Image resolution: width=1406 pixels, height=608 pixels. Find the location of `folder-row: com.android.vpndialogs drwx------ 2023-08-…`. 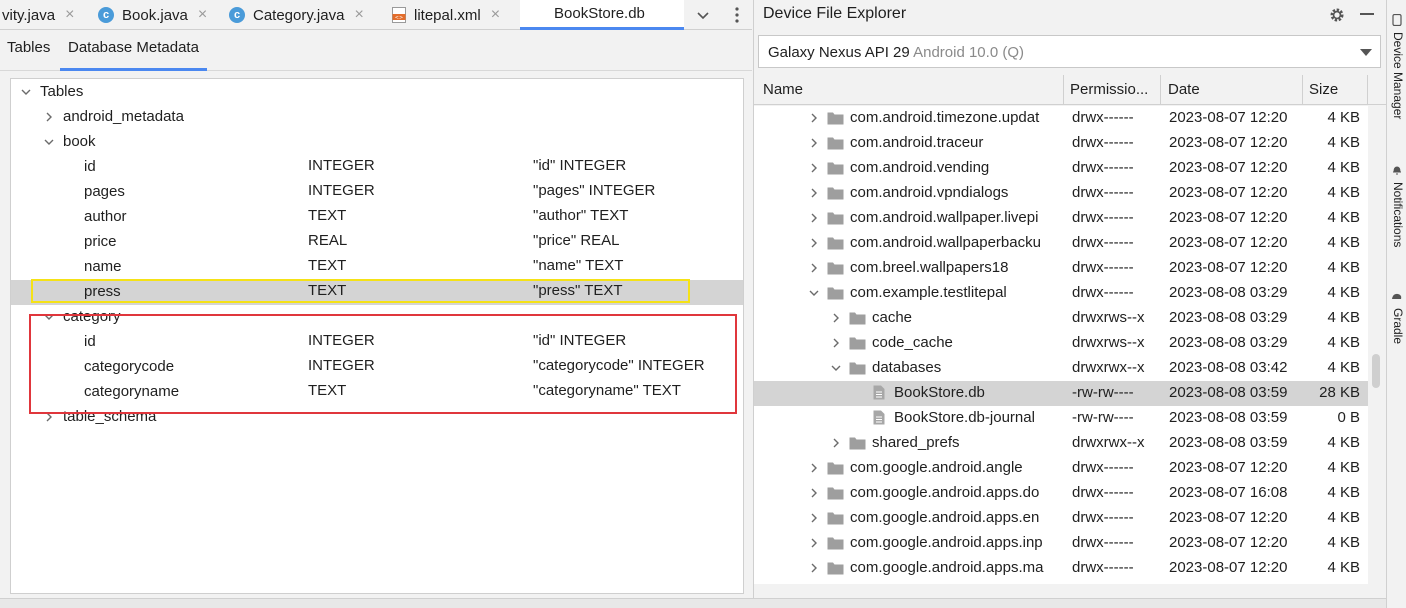

folder-row: com.android.vpndialogs drwx------ 2023-08-… is located at coordinates (1061, 193).